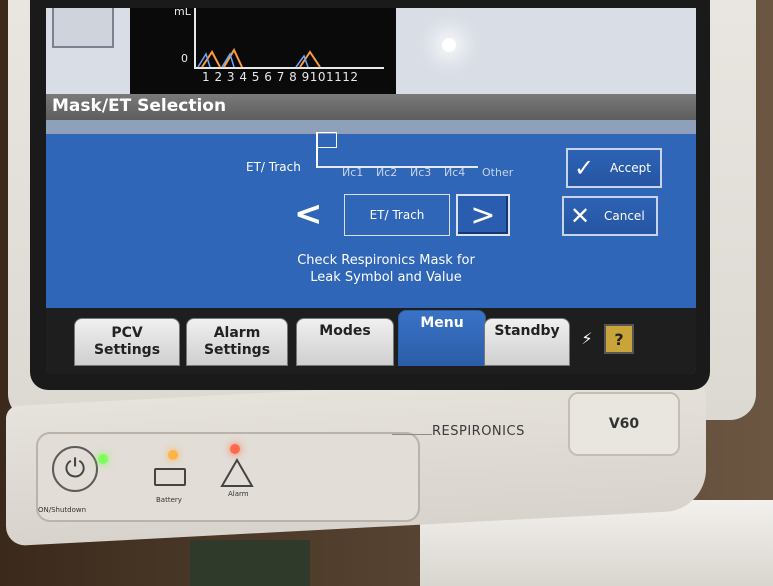  Describe the element at coordinates (103, 459) in the screenshot. I see `power-led` at that location.